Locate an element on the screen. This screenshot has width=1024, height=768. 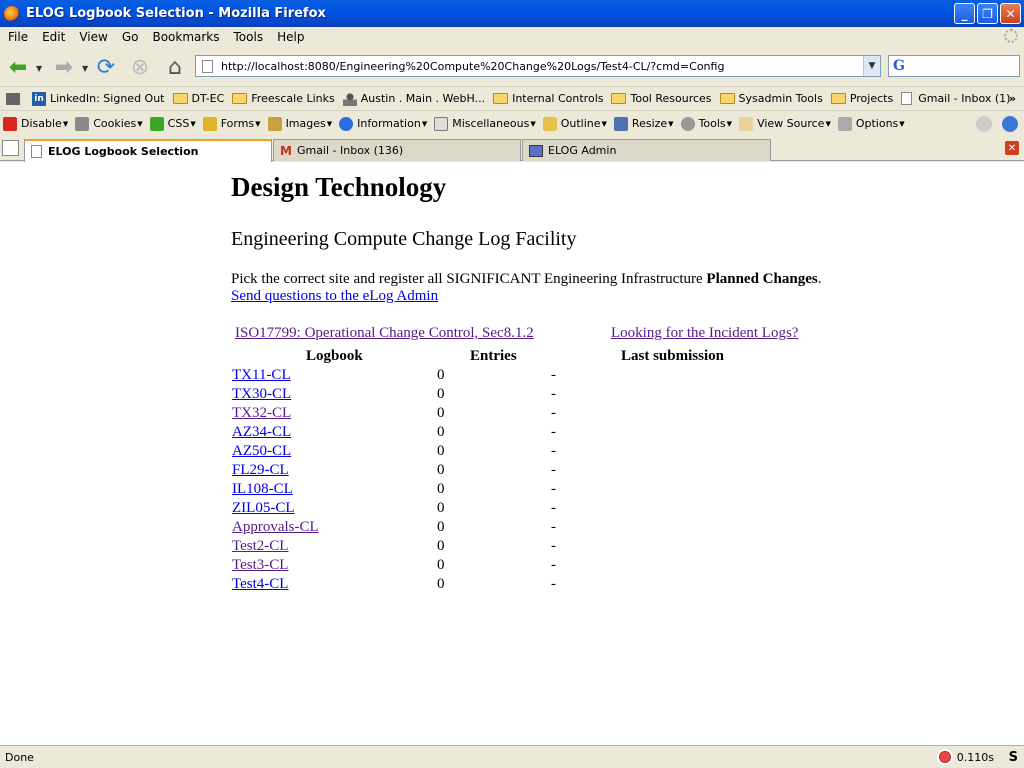
bookmark-linkedin: in LinkedIn: Signed Out is located at coordinates (98, 98).